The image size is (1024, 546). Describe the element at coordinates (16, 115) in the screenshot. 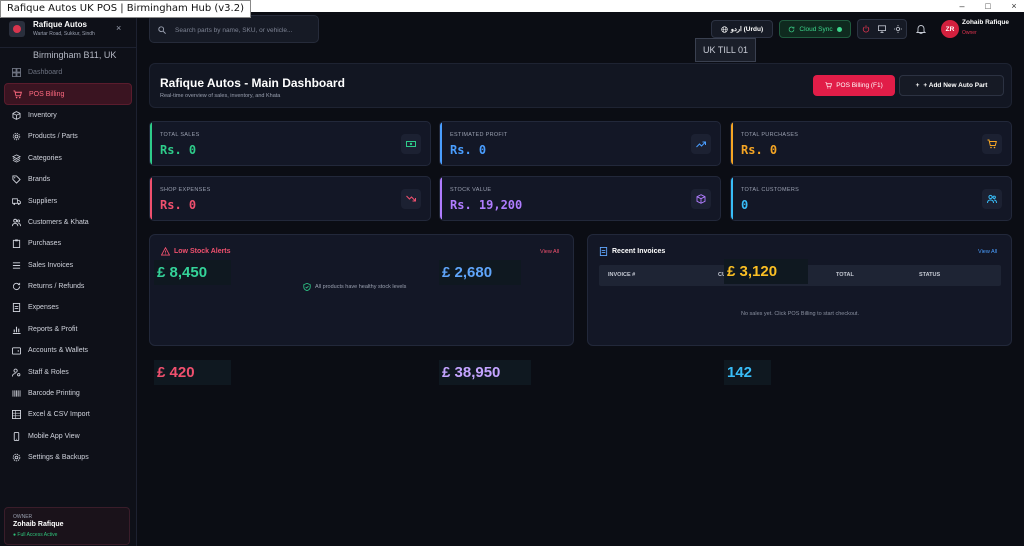

I see `box-icon` at that location.